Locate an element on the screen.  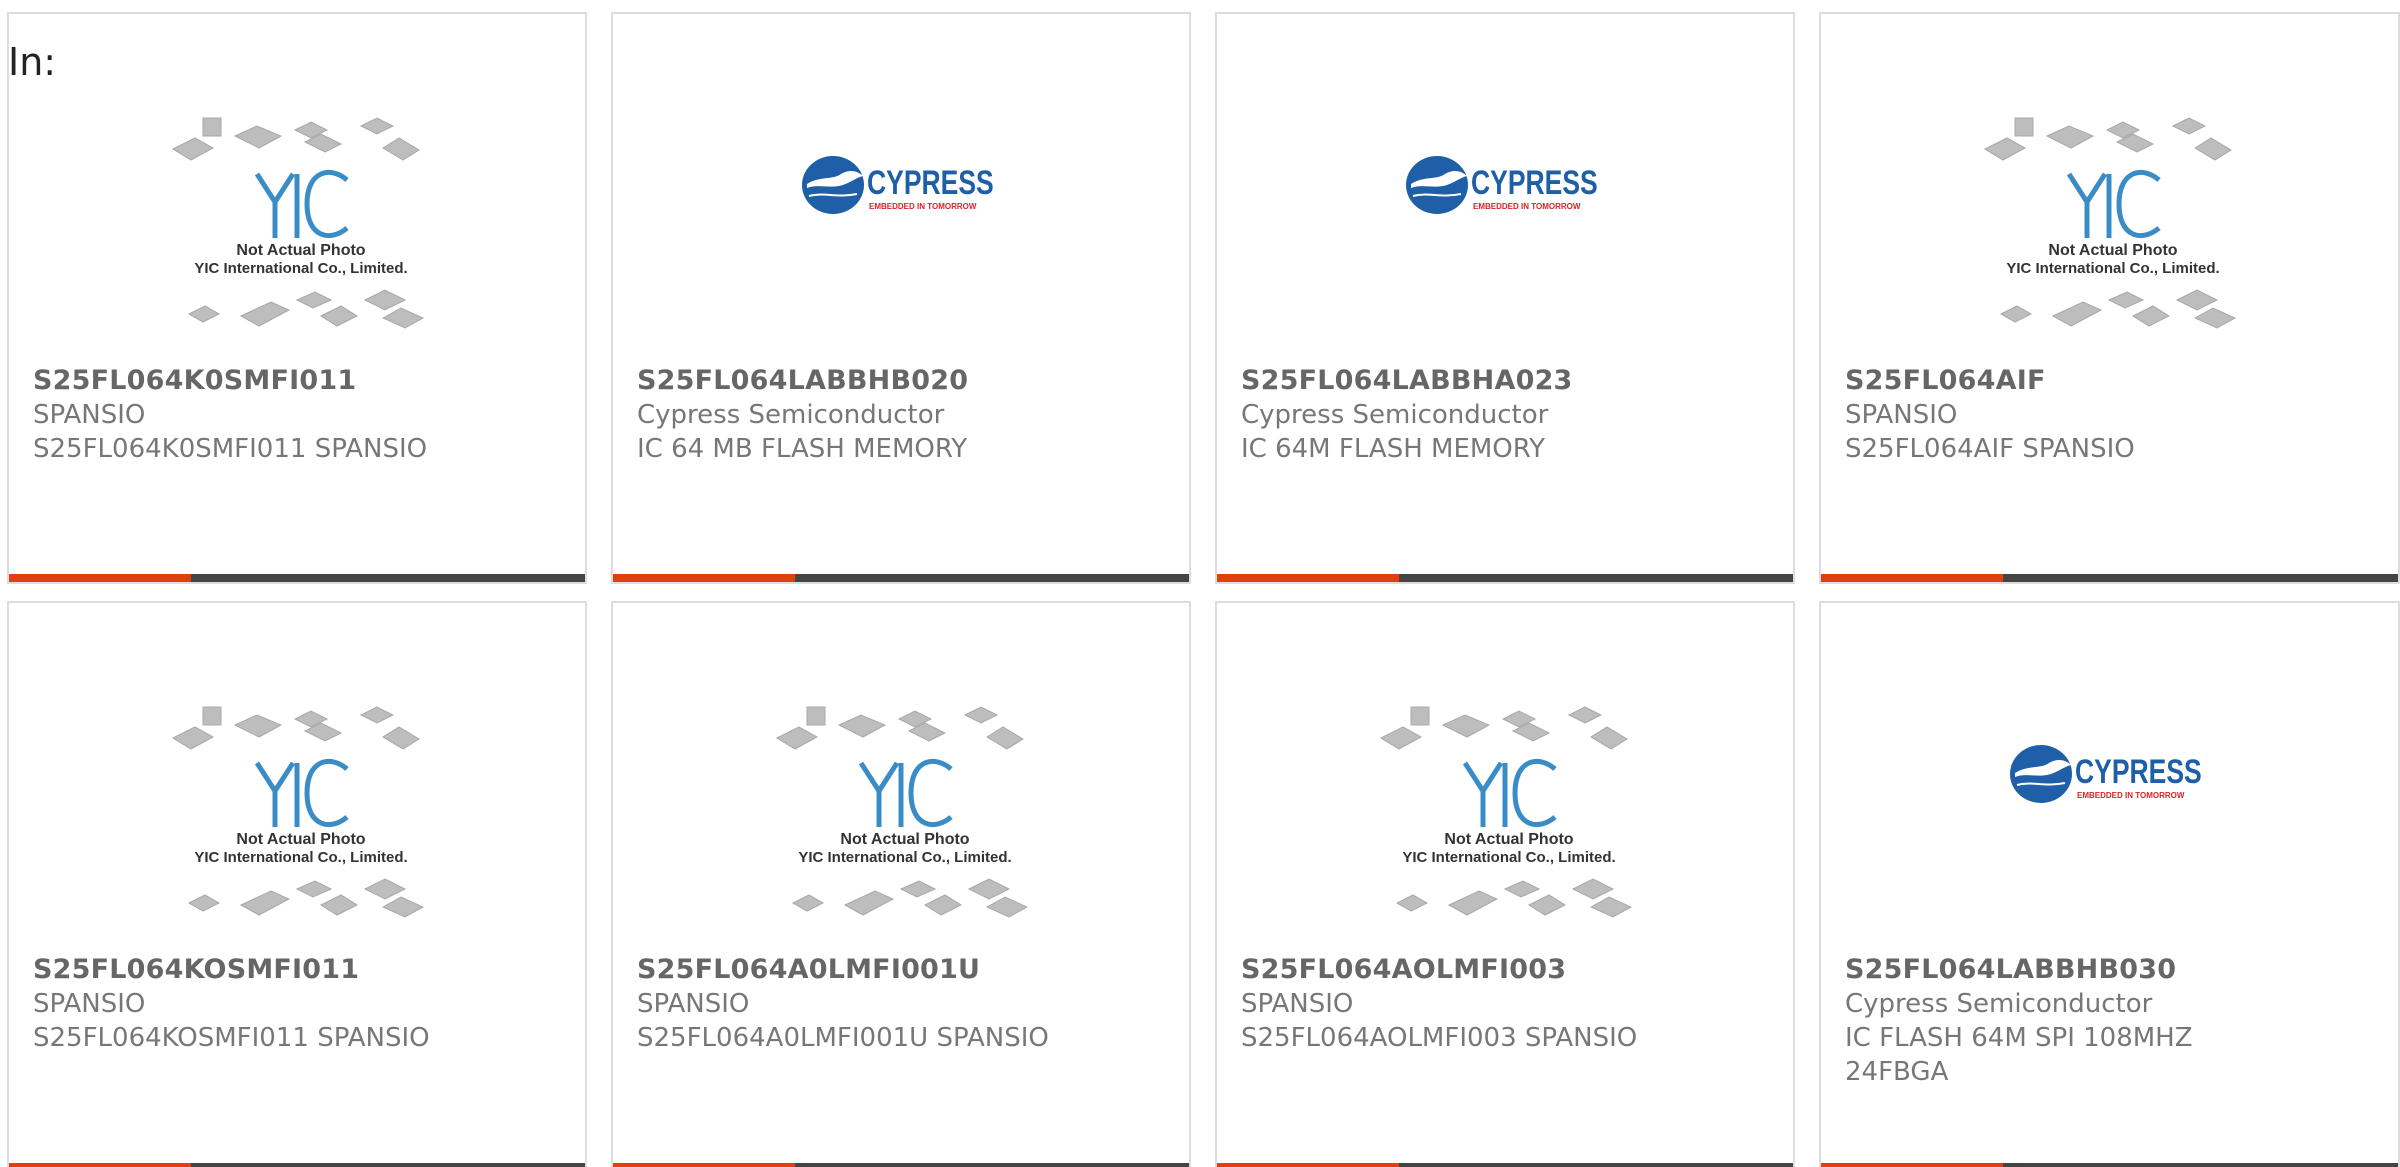
description: S25FL064KOSMFI011 SPANSIO is located at coordinates (231, 1038).